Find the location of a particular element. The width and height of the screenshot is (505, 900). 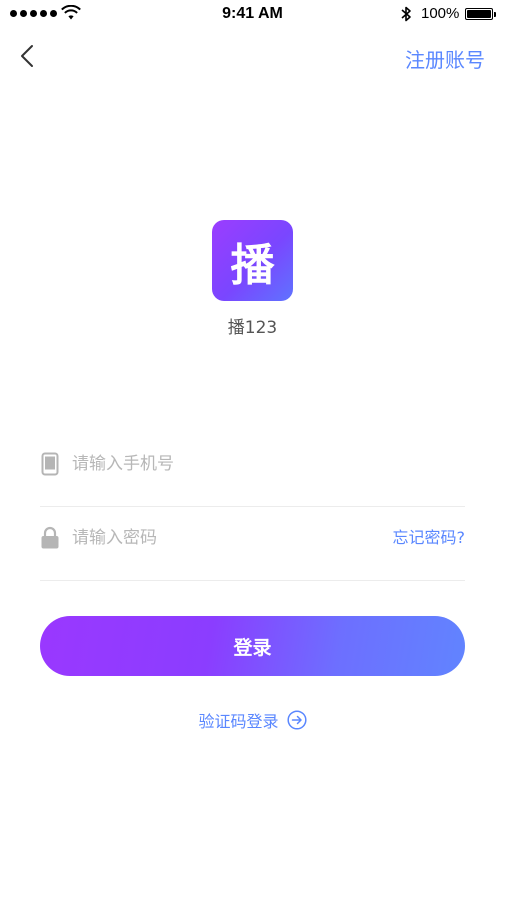

phone-field-row is located at coordinates (252, 479).